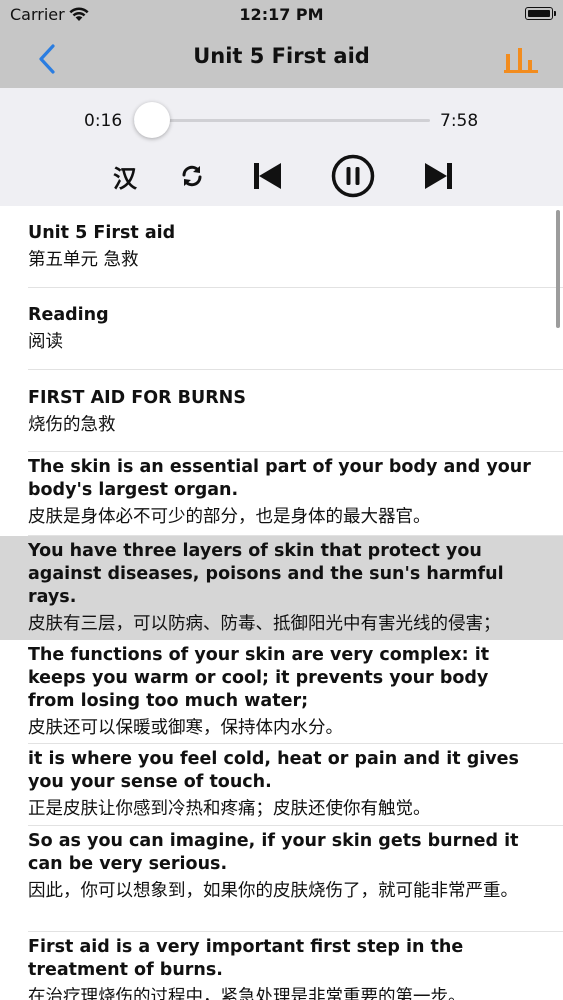 This screenshot has height=1000, width=563. Describe the element at coordinates (103, 121) in the screenshot. I see `current-time: 0:16` at that location.